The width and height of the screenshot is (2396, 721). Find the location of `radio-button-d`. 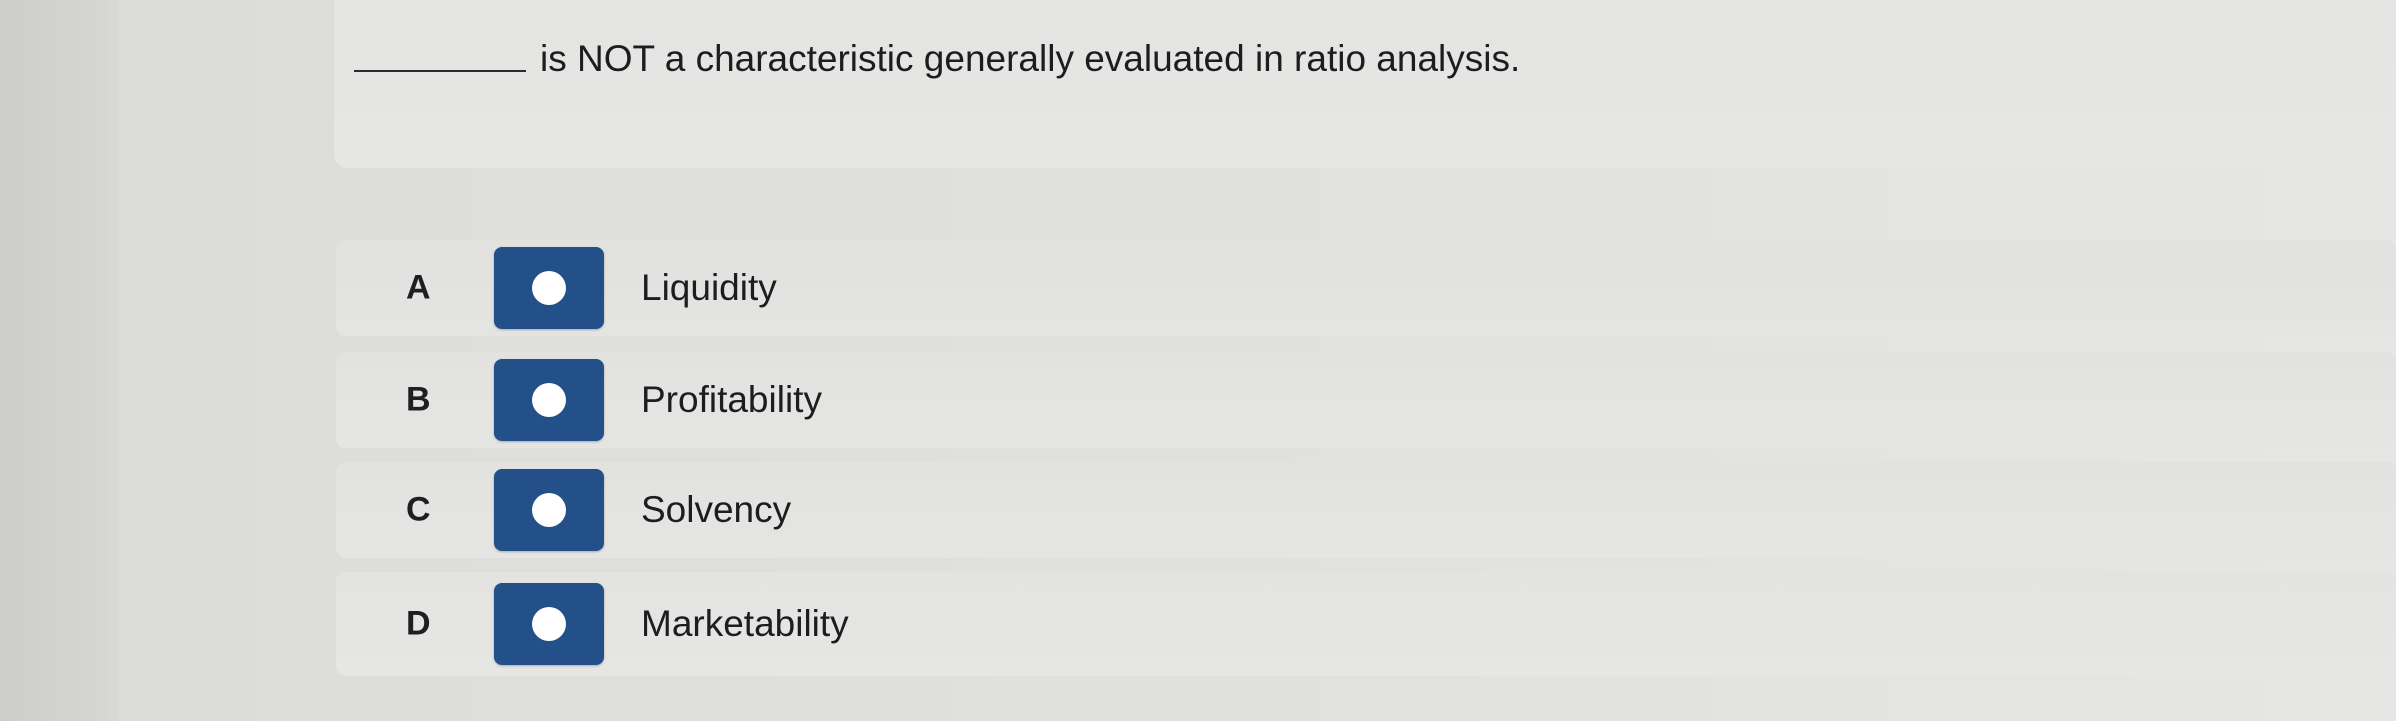

radio-button-d is located at coordinates (549, 624).